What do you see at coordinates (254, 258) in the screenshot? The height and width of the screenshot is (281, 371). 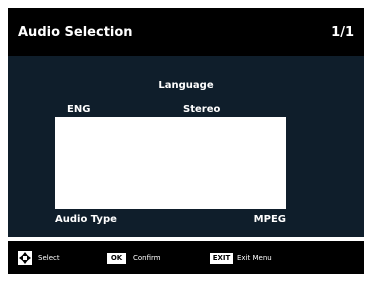 I see `exit-label: Exit Menu` at bounding box center [254, 258].